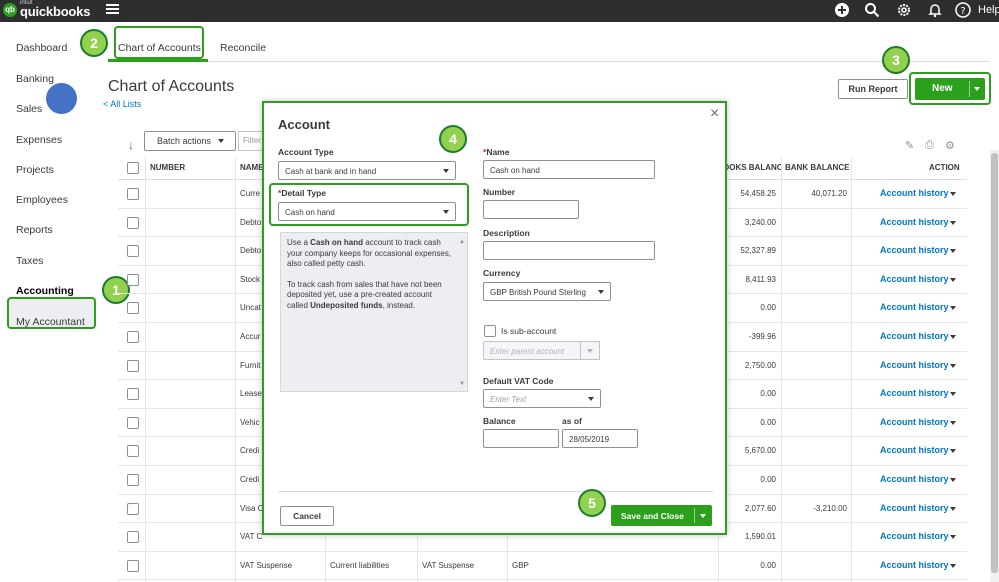  What do you see at coordinates (703, 516) in the screenshot?
I see `save-dropdown-caret-icon` at bounding box center [703, 516].